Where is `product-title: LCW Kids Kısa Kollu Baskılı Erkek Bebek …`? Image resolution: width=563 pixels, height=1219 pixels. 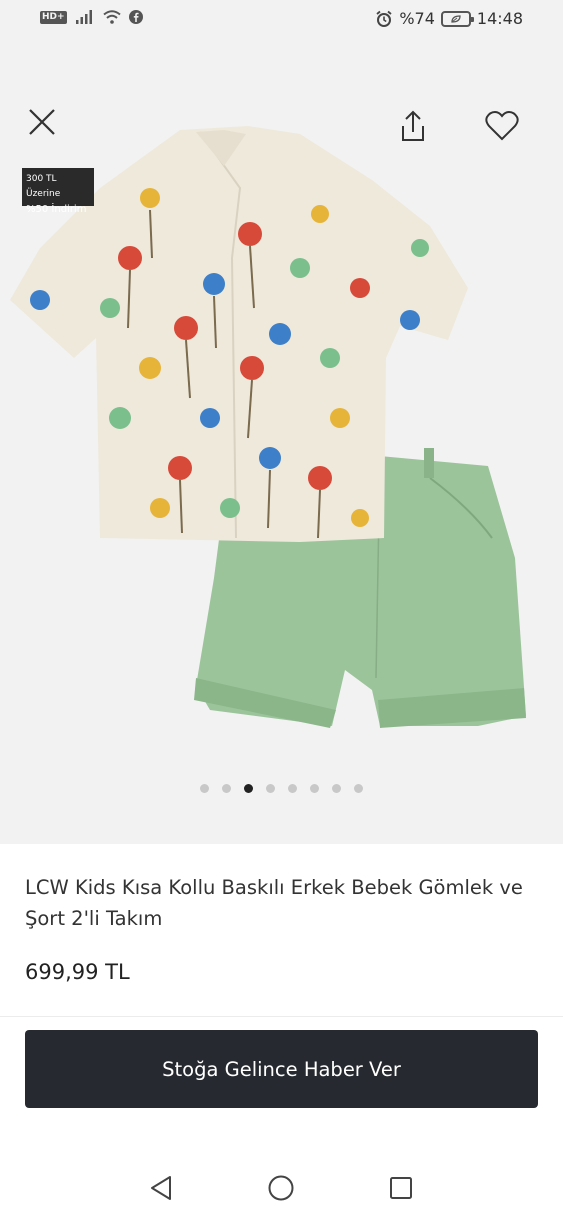 product-title: LCW Kids Kısa Kollu Baskılı Erkek Bebek … is located at coordinates (274, 903).